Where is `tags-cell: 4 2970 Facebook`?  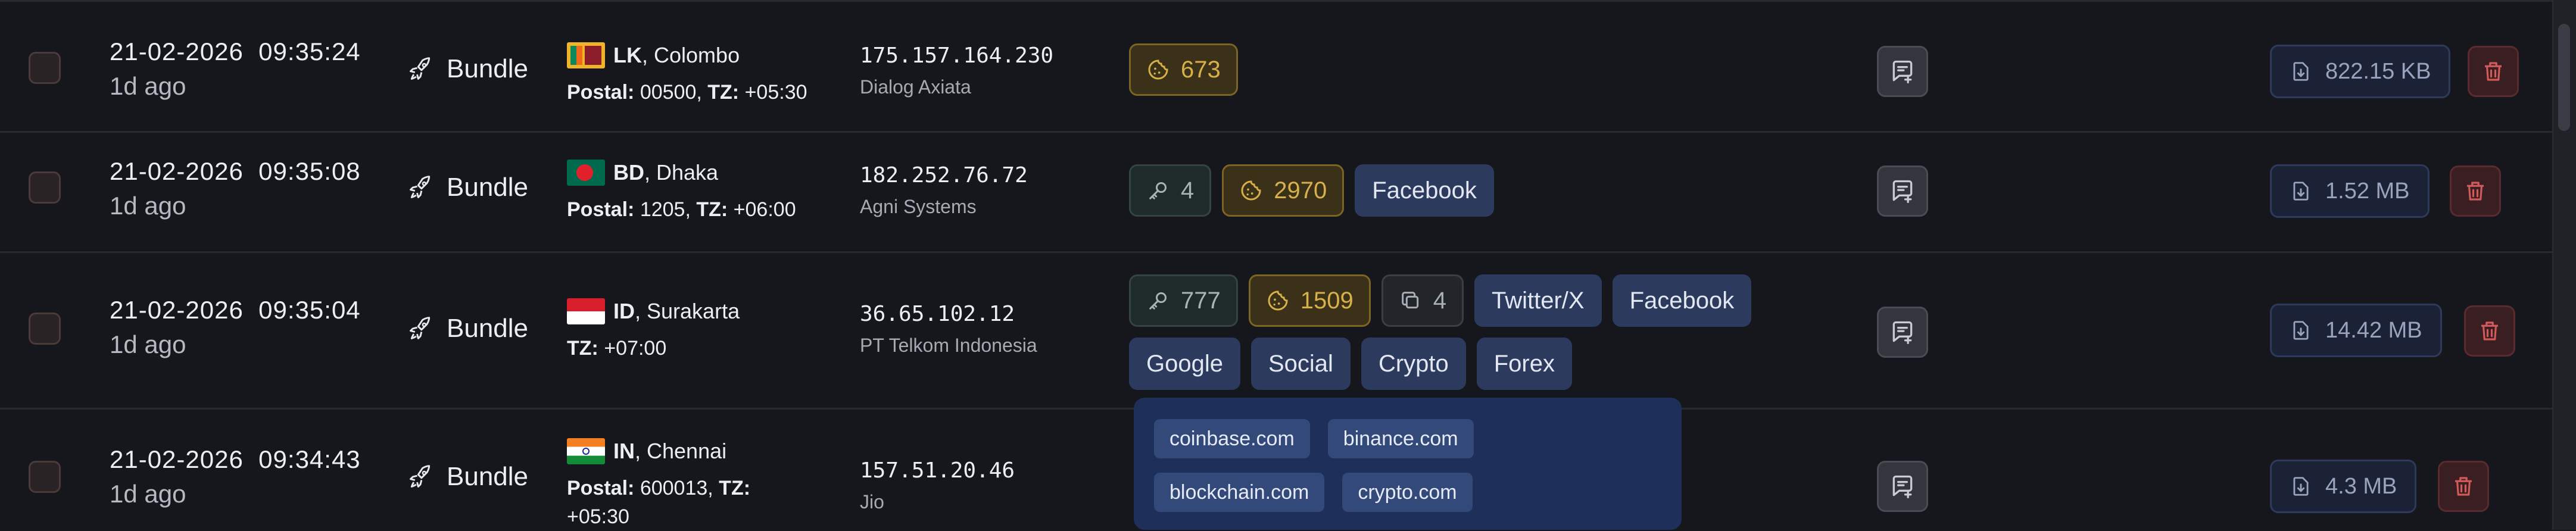
tags-cell: 4 2970 Facebook is located at coordinates (1487, 190).